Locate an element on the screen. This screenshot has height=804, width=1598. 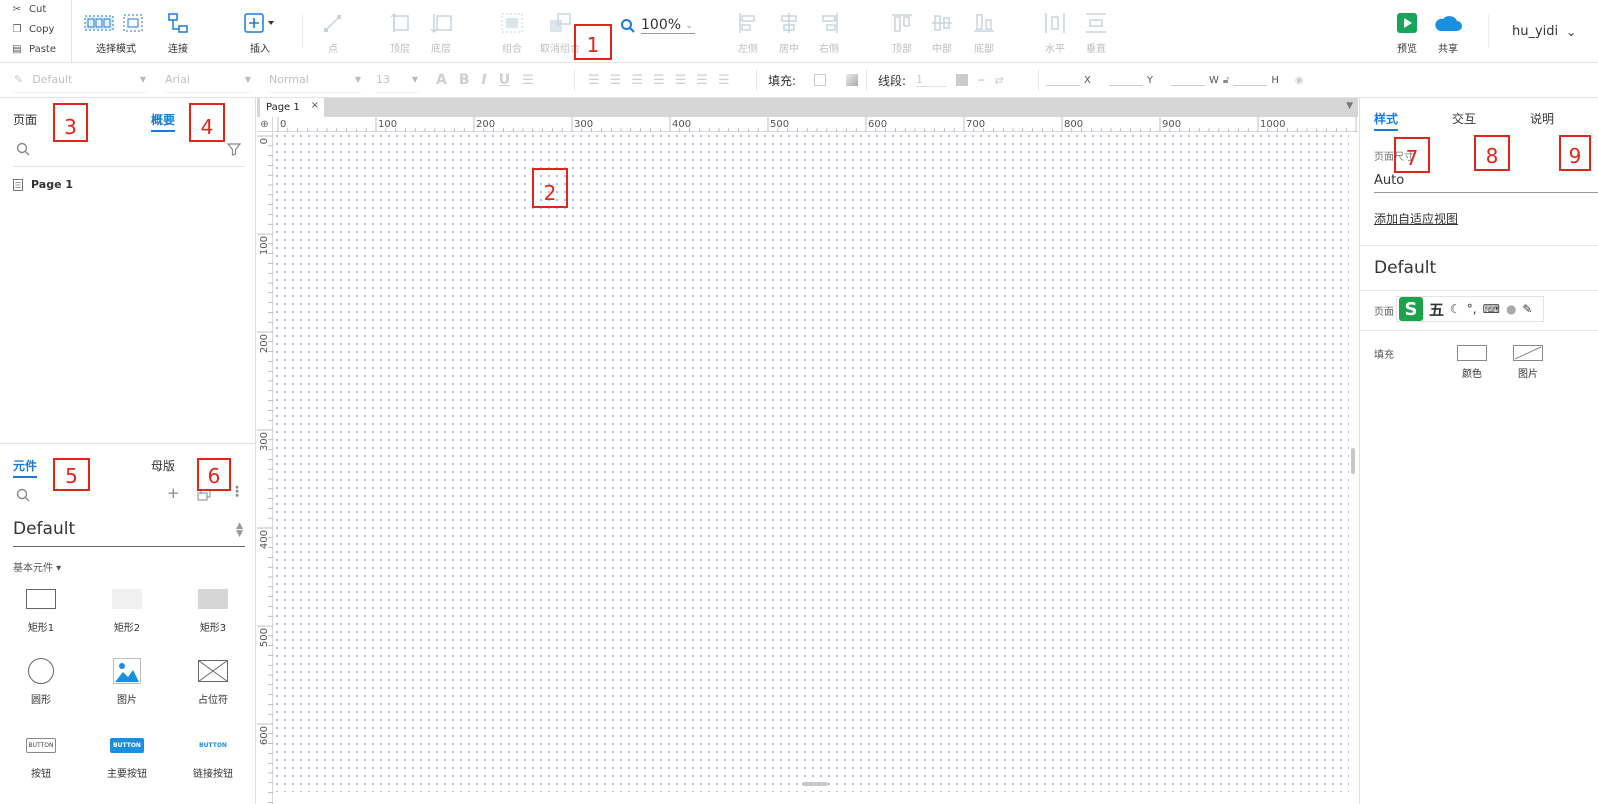
h-input is located at coordinates (1250, 80).